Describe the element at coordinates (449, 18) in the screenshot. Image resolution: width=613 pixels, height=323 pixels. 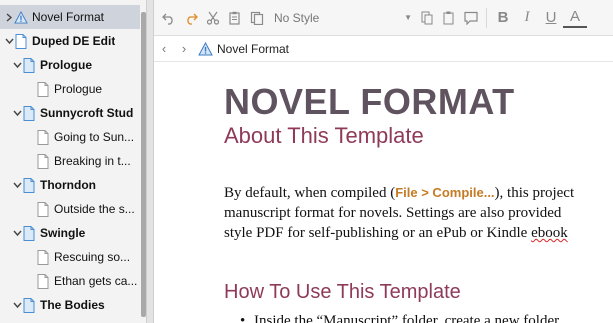
I see `style-paste-icon` at that location.